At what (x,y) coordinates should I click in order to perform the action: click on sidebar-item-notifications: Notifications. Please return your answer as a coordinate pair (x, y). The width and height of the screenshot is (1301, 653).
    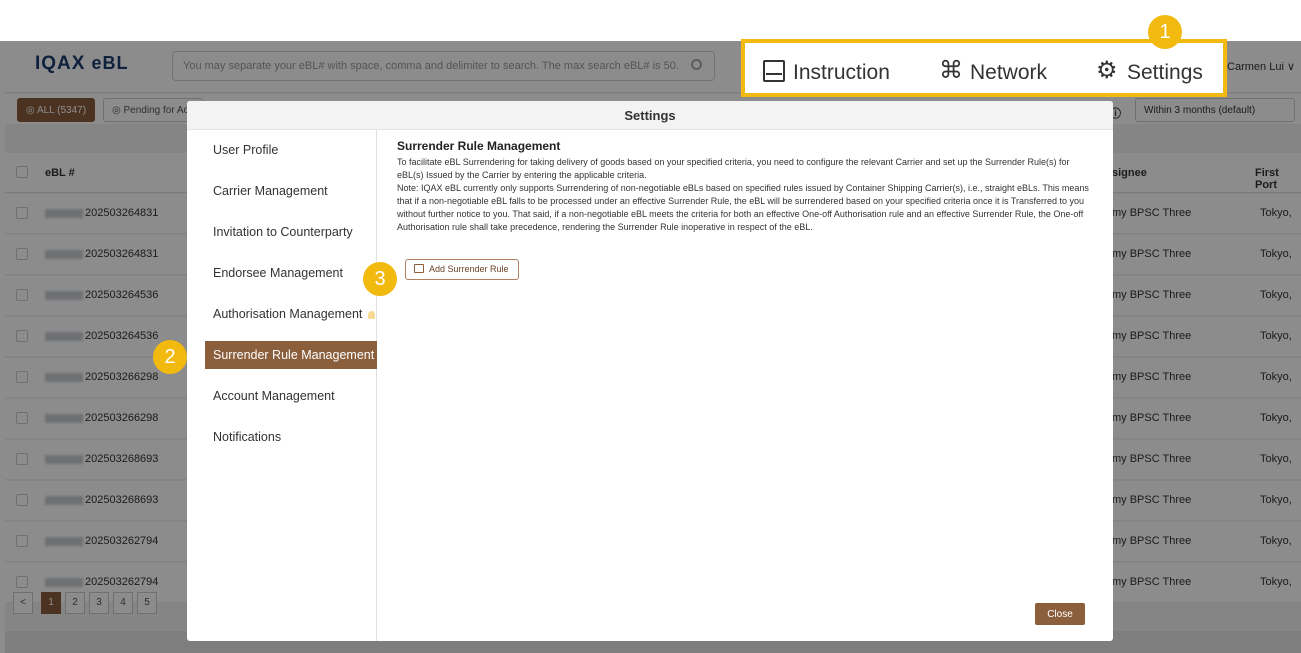
    Looking at the image, I should click on (282, 437).